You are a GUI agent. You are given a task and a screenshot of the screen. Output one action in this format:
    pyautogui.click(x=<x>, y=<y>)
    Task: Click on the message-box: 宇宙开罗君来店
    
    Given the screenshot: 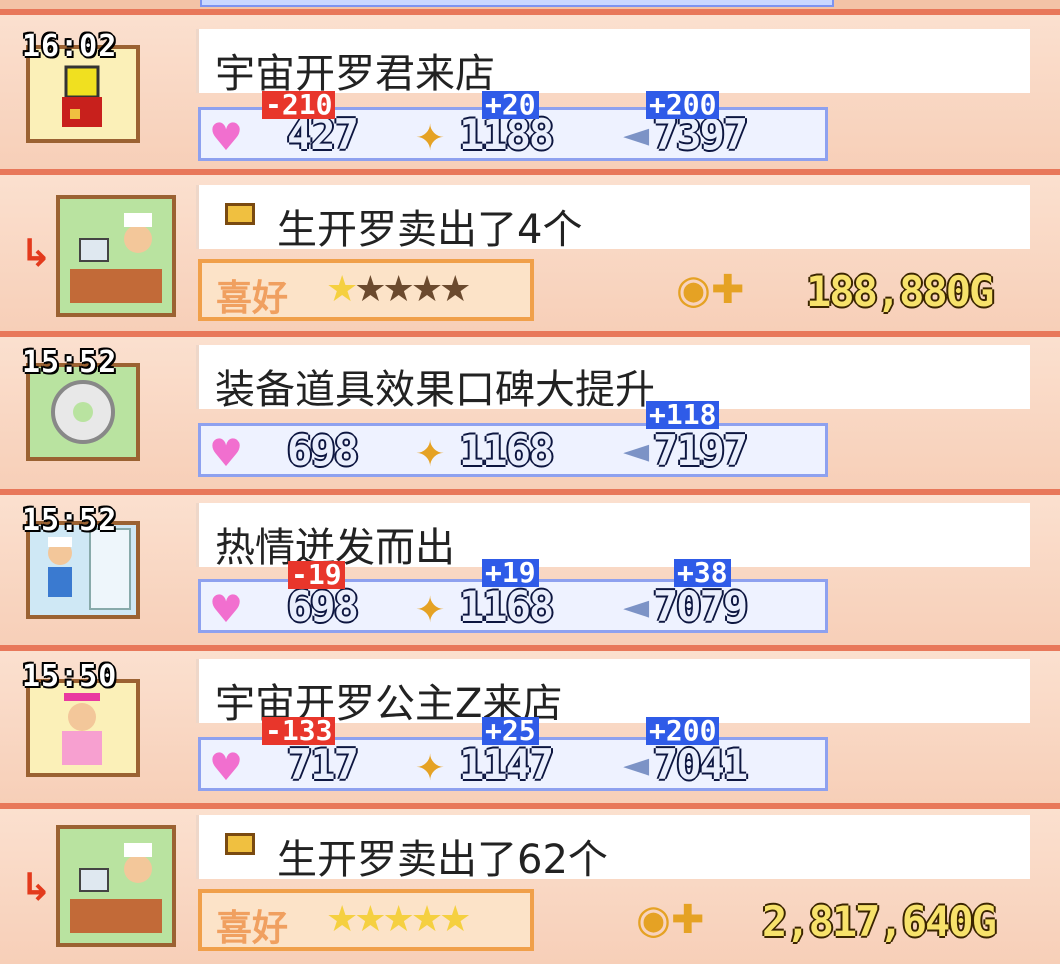 What is the action you would take?
    pyautogui.click(x=613, y=63)
    